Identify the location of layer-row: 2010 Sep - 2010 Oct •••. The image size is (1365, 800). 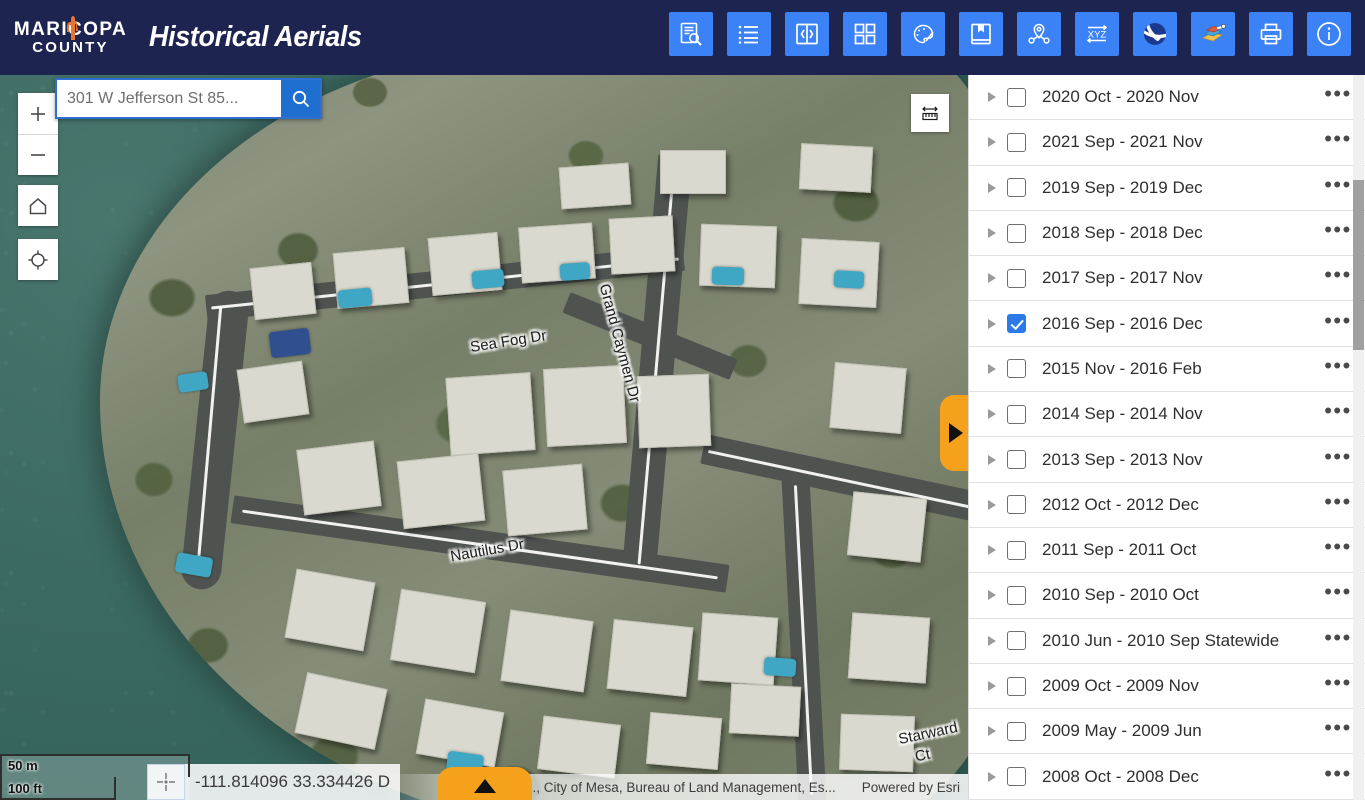
(1167, 596).